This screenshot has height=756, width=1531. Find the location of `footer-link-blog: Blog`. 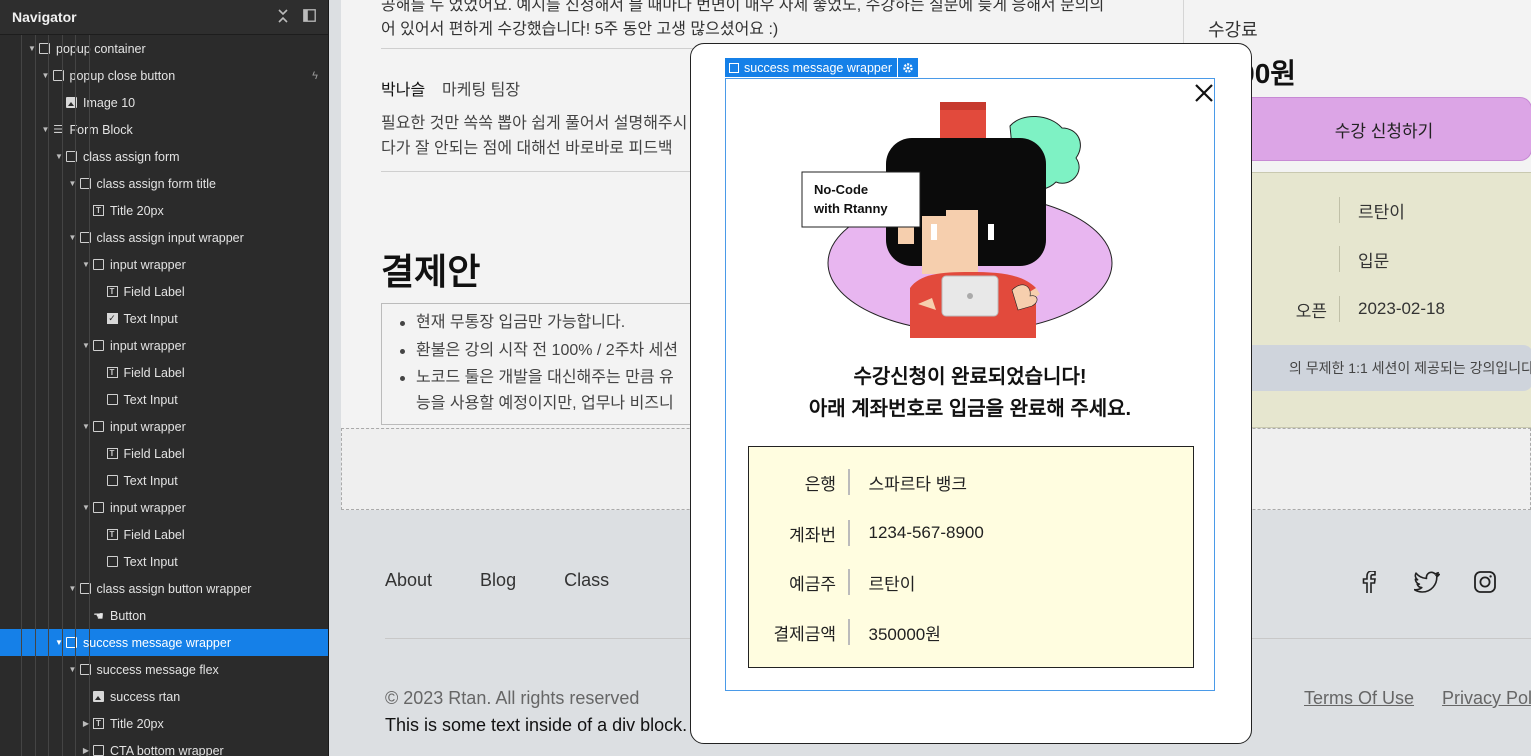

footer-link-blog: Blog is located at coordinates (498, 580).